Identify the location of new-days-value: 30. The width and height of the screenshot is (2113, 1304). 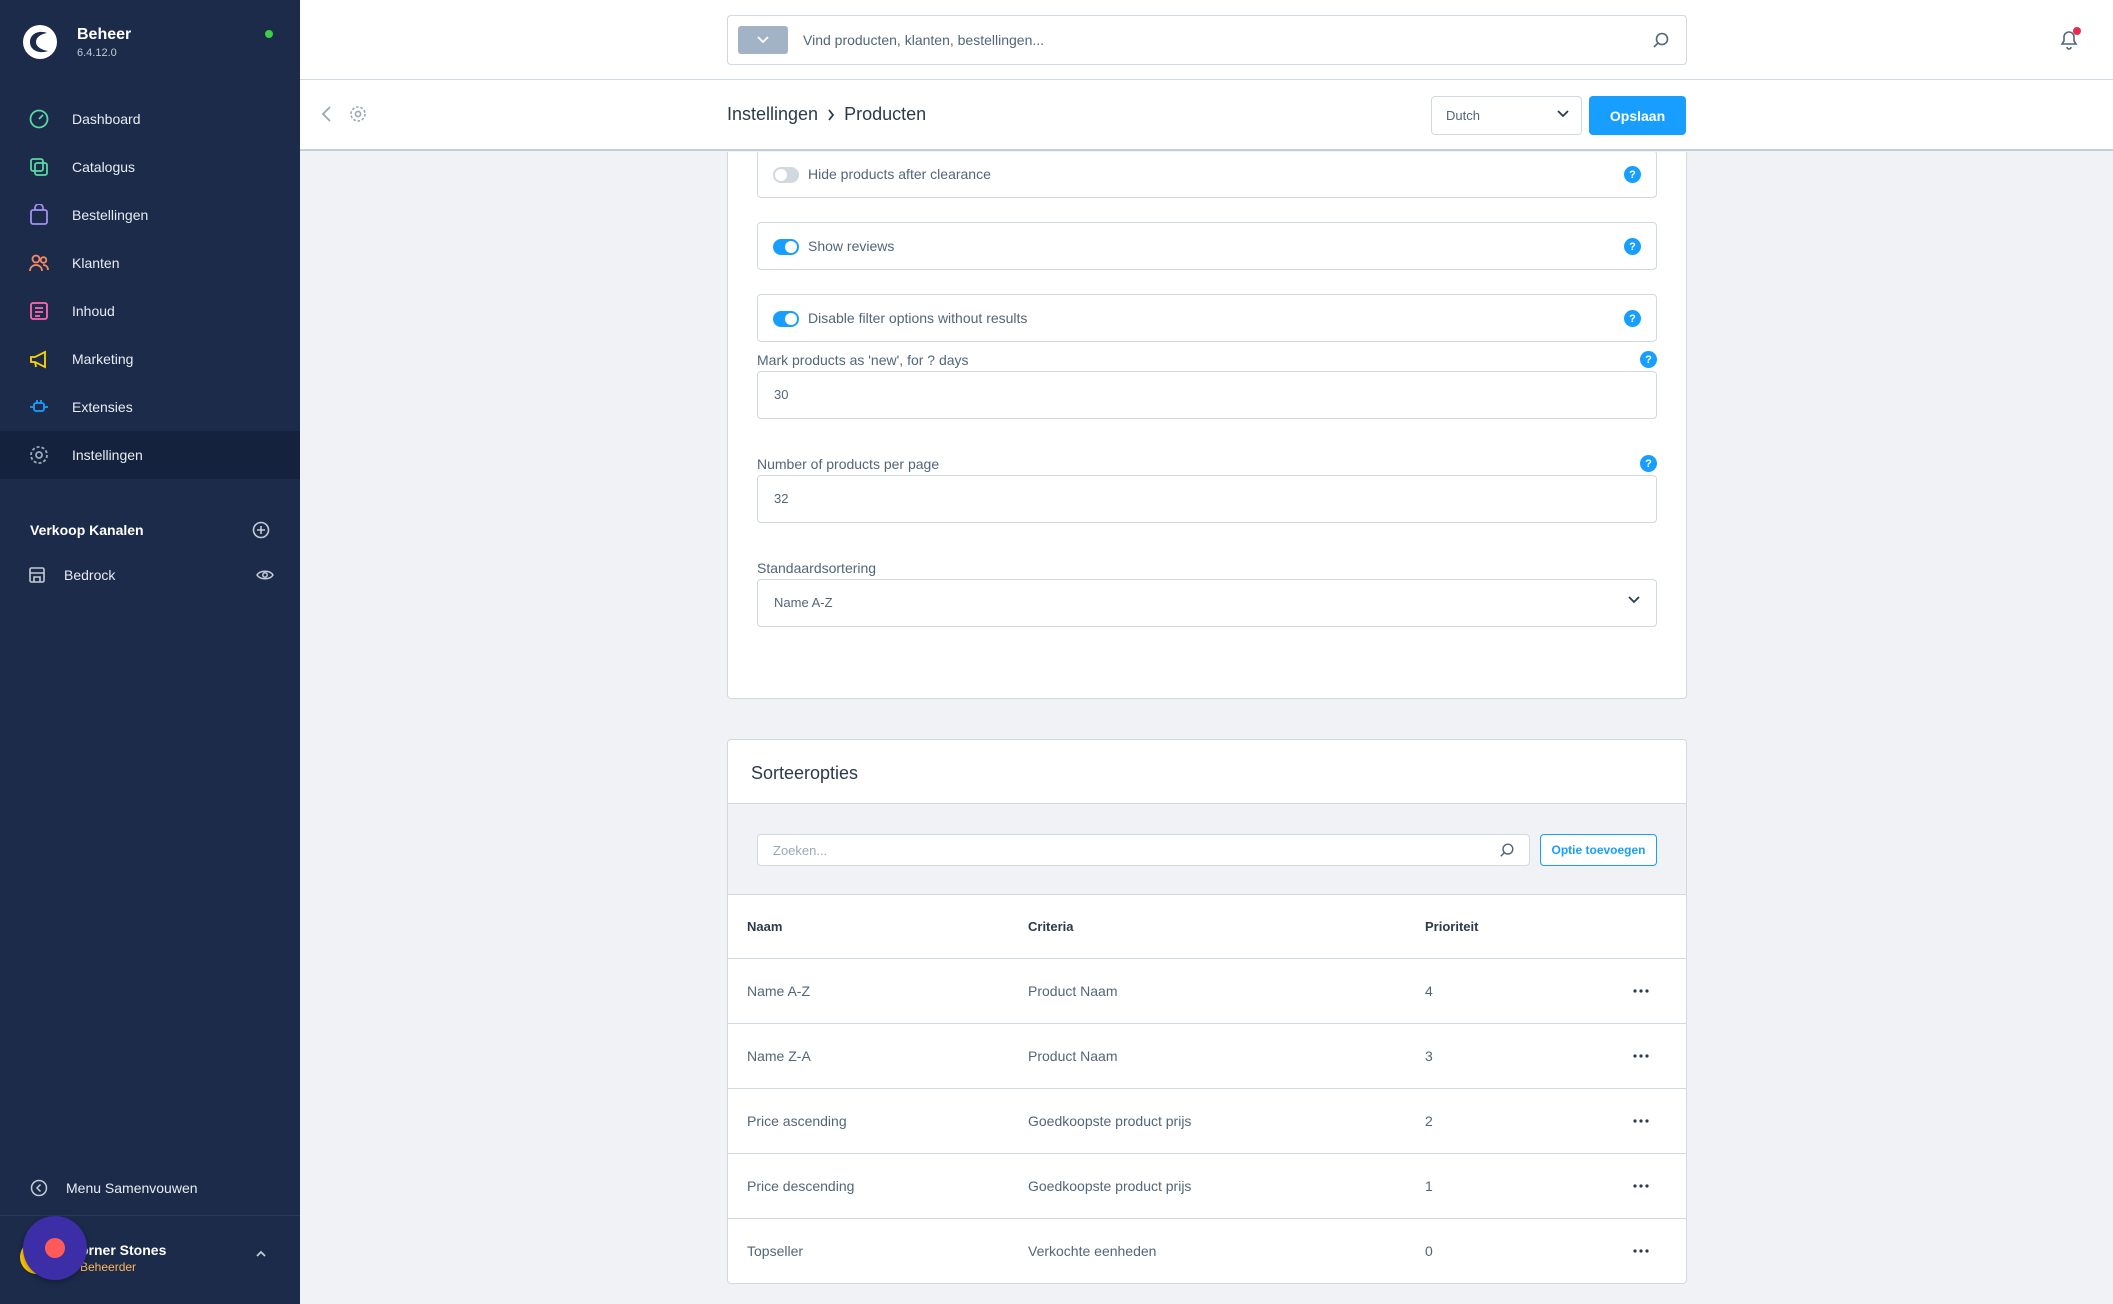
(781, 394).